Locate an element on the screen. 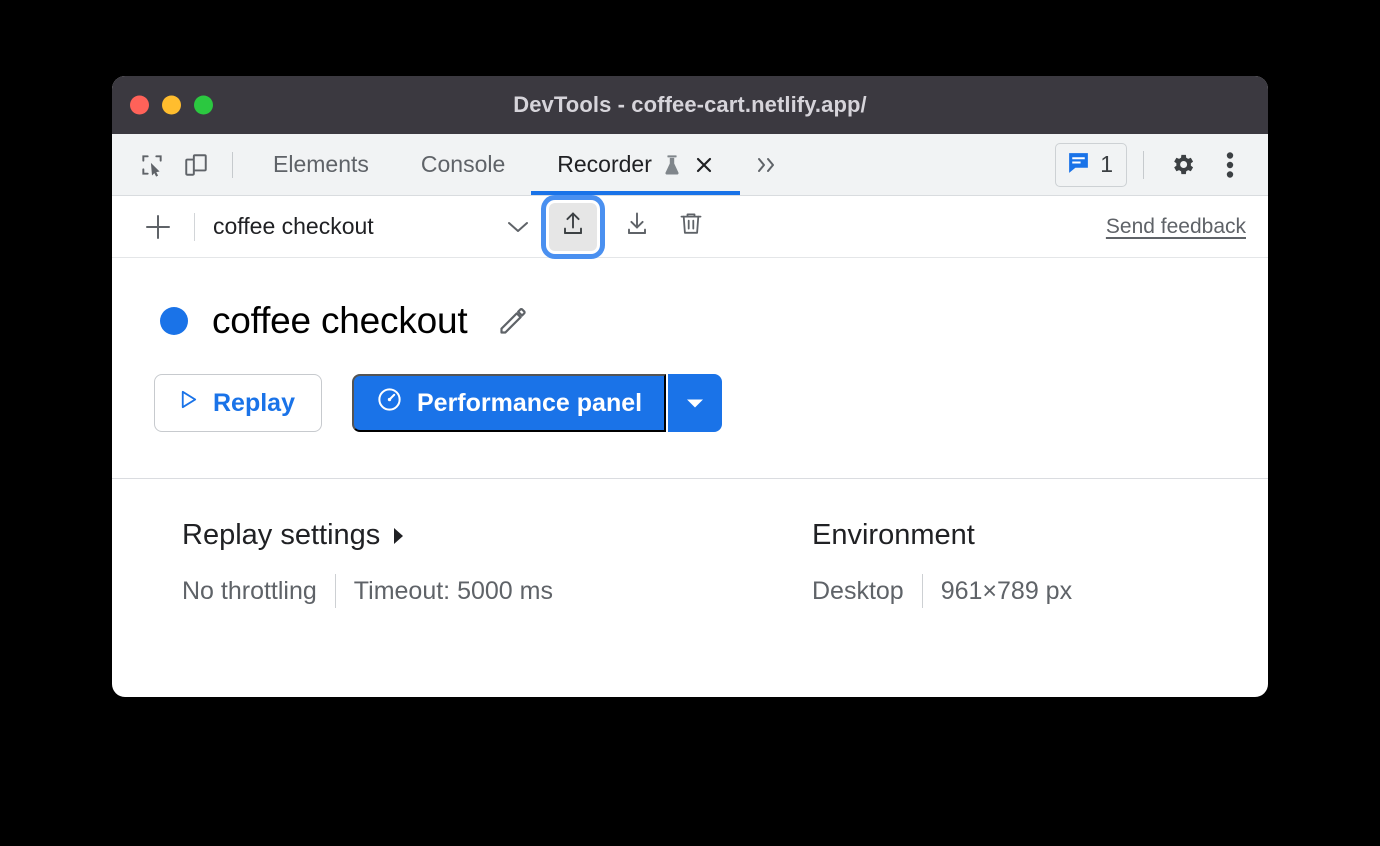  window-title: DevTools - coffee-cart.netlify.app/ is located at coordinates (690, 104).